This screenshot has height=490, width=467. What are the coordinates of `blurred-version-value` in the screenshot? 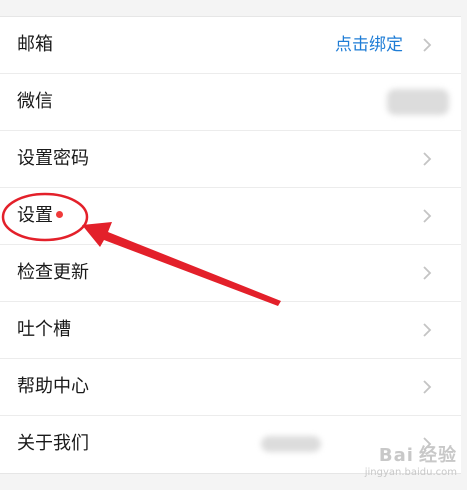 It's located at (291, 444).